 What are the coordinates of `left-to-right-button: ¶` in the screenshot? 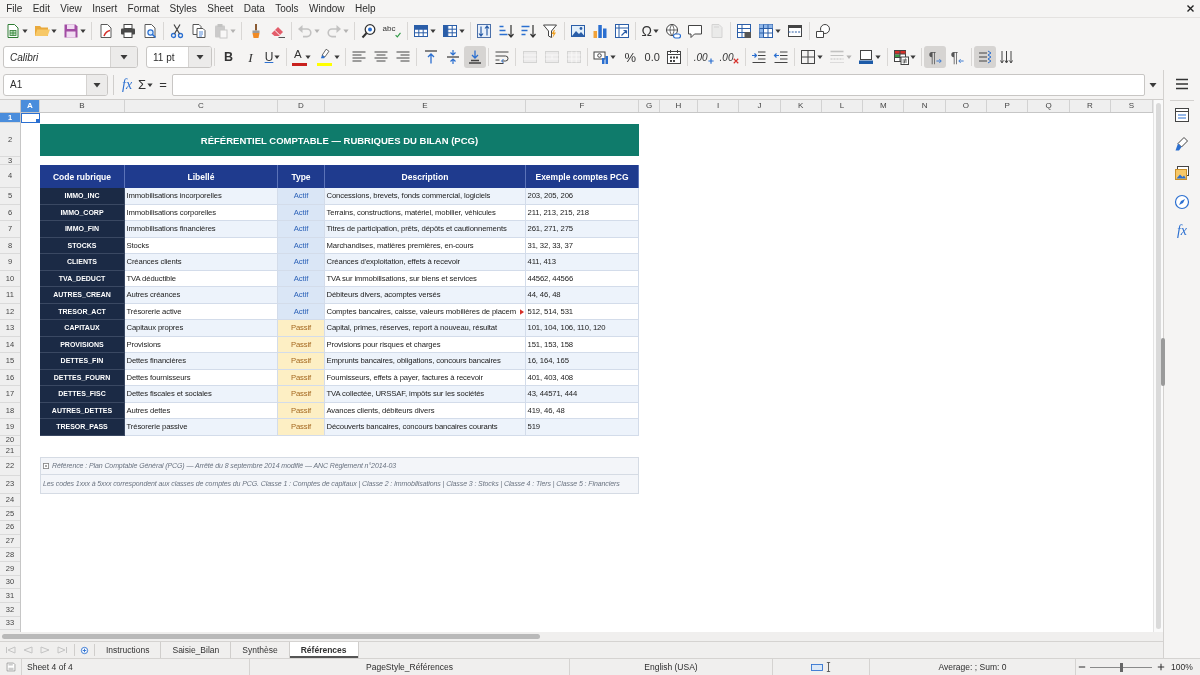 It's located at (935, 57).